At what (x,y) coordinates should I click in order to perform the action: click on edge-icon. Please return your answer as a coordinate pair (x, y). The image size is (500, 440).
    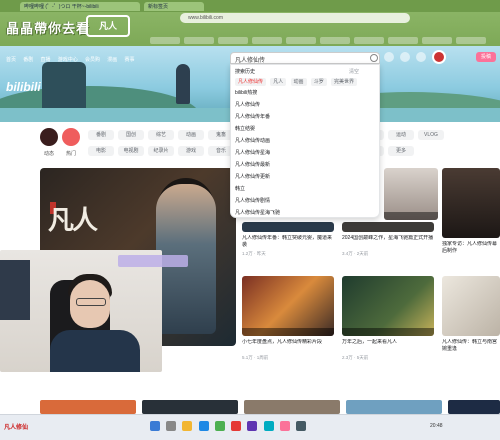
    Looking at the image, I should click on (203, 426).